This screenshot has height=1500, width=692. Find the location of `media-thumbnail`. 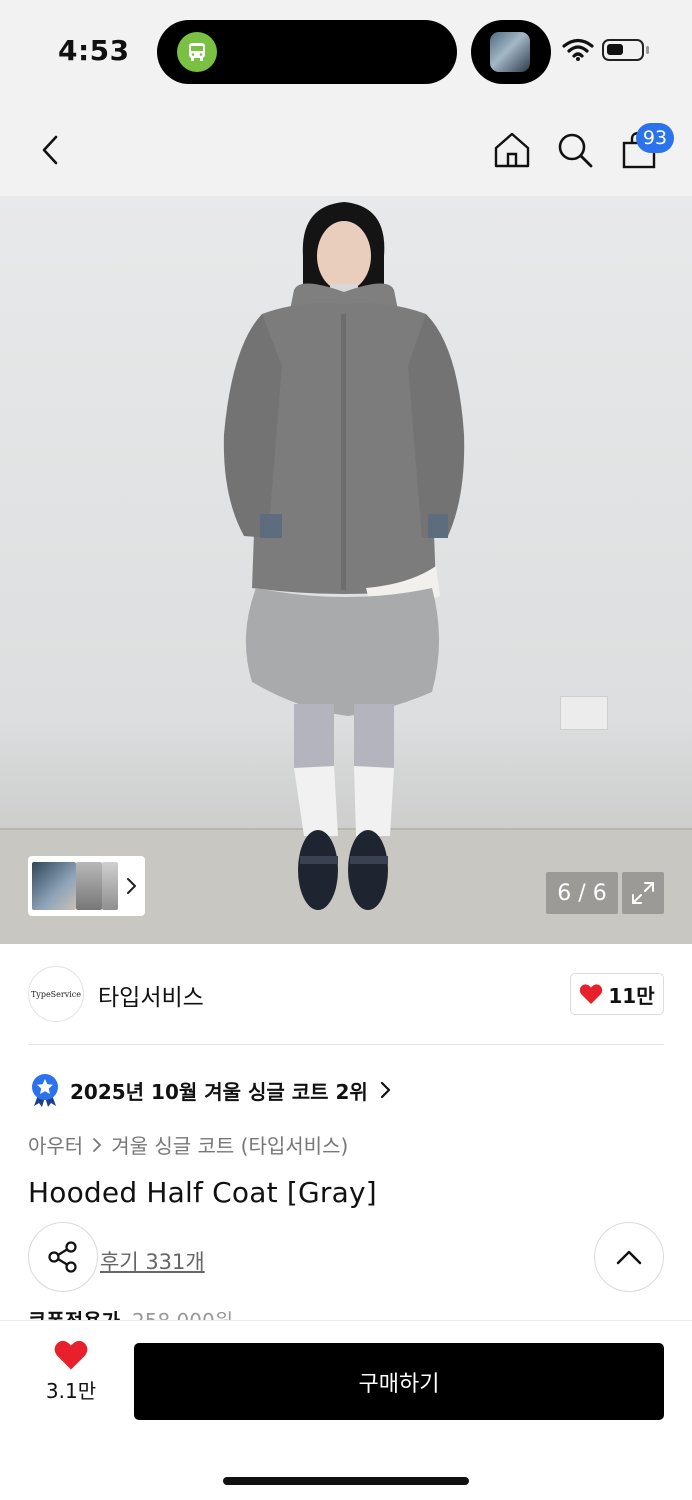

media-thumbnail is located at coordinates (510, 52).